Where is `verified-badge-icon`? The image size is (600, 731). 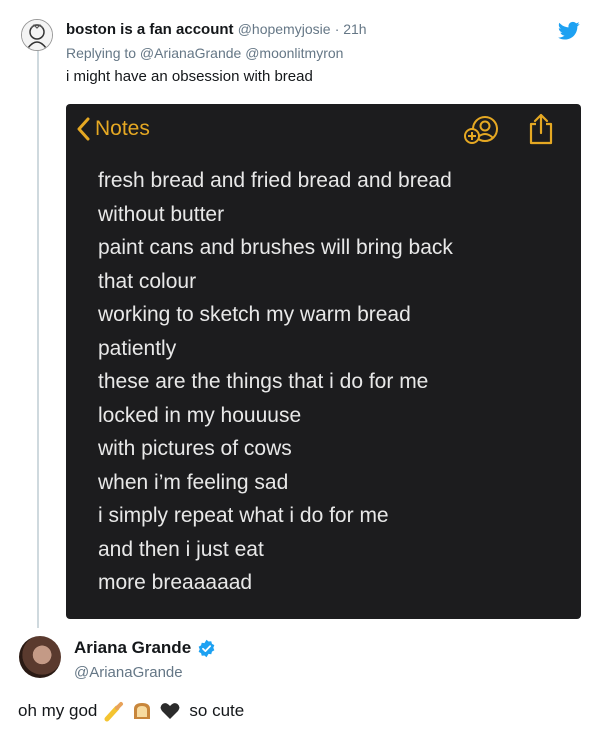 verified-badge-icon is located at coordinates (206, 648).